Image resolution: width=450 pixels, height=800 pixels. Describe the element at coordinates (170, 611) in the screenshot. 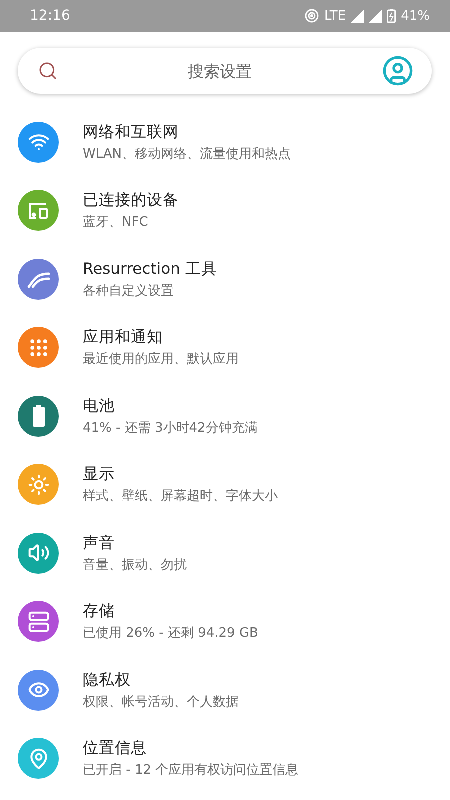

I see `setting-title: 存储` at that location.